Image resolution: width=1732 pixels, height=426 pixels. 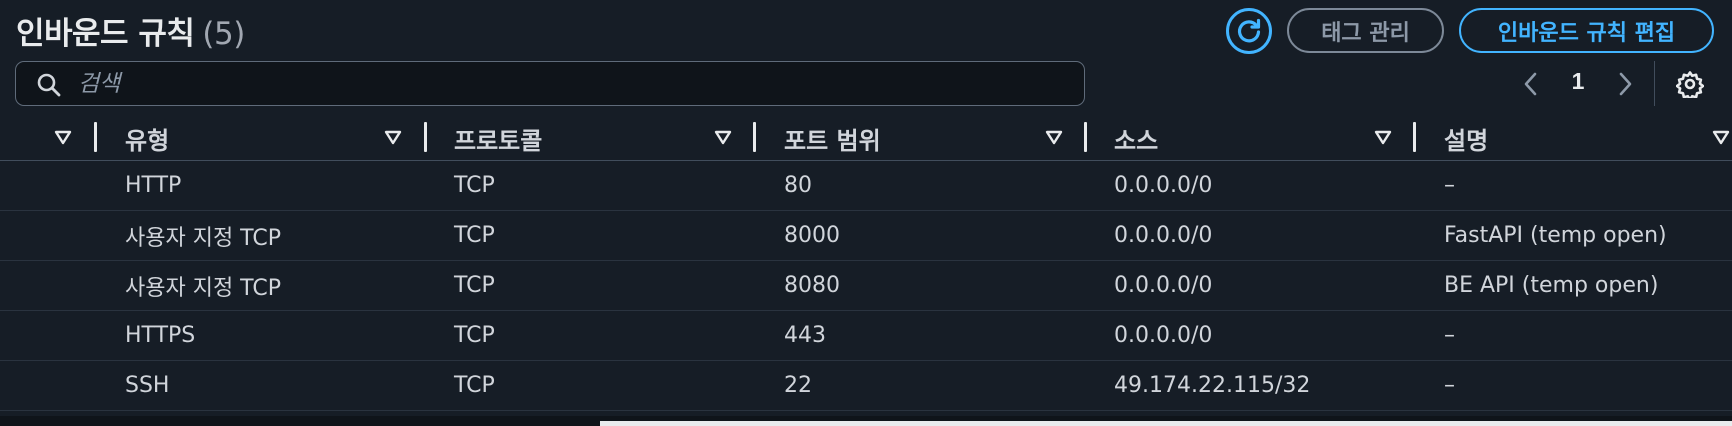 What do you see at coordinates (105, 34) in the screenshot?
I see `title-text: 인바운드 규칙` at bounding box center [105, 34].